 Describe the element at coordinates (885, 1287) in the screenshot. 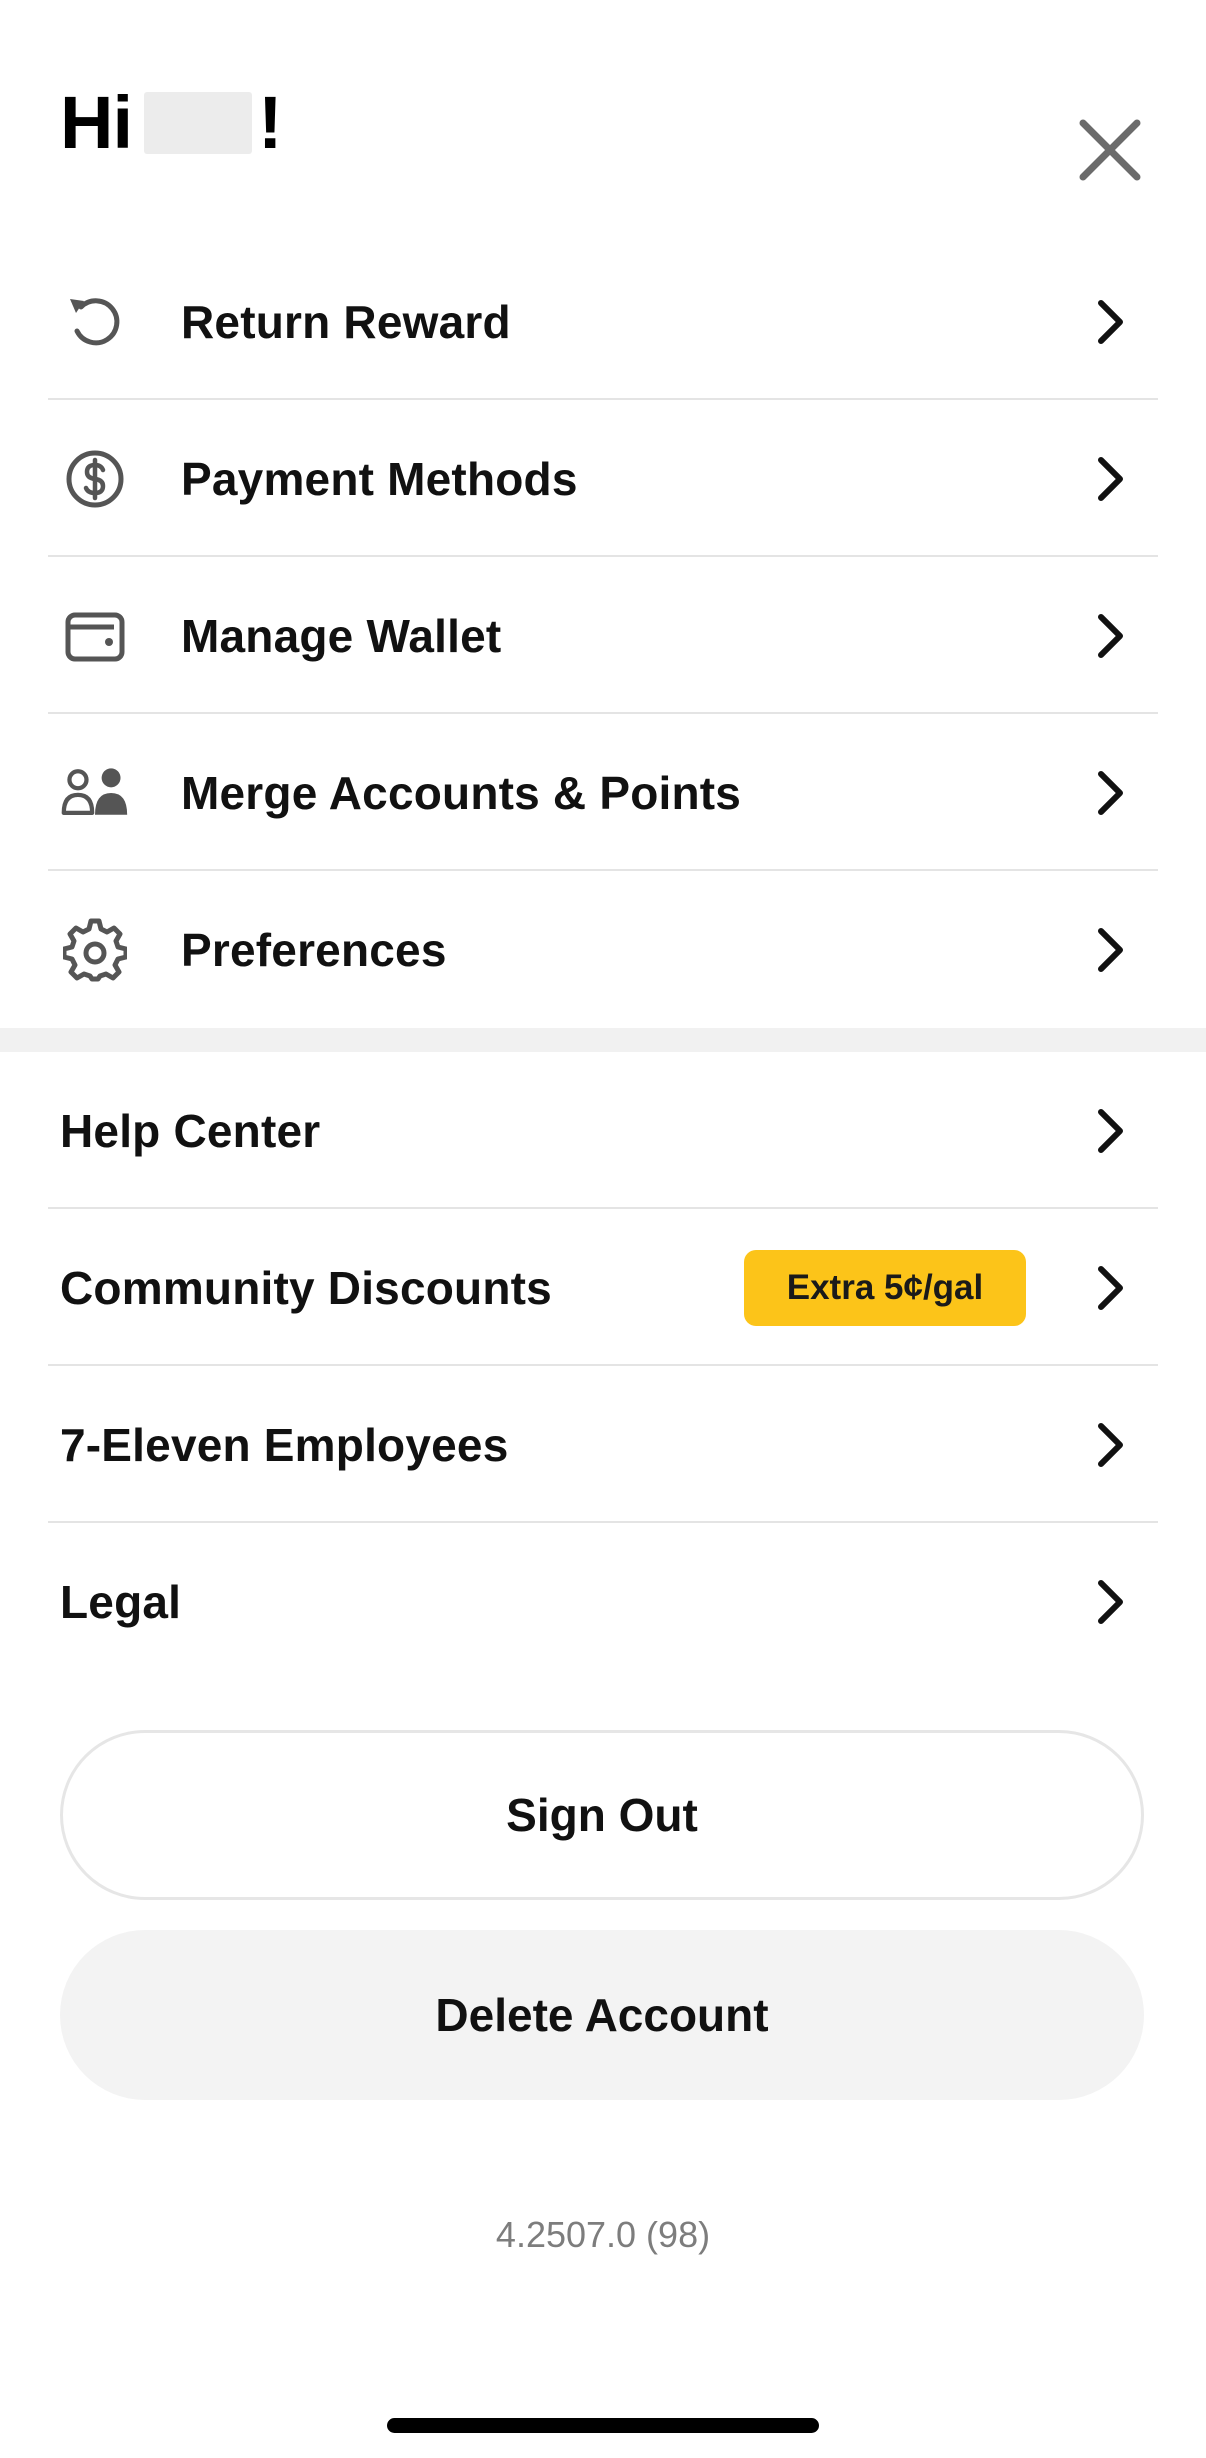

I see `discount-badge: Extra 5¢/gal` at that location.